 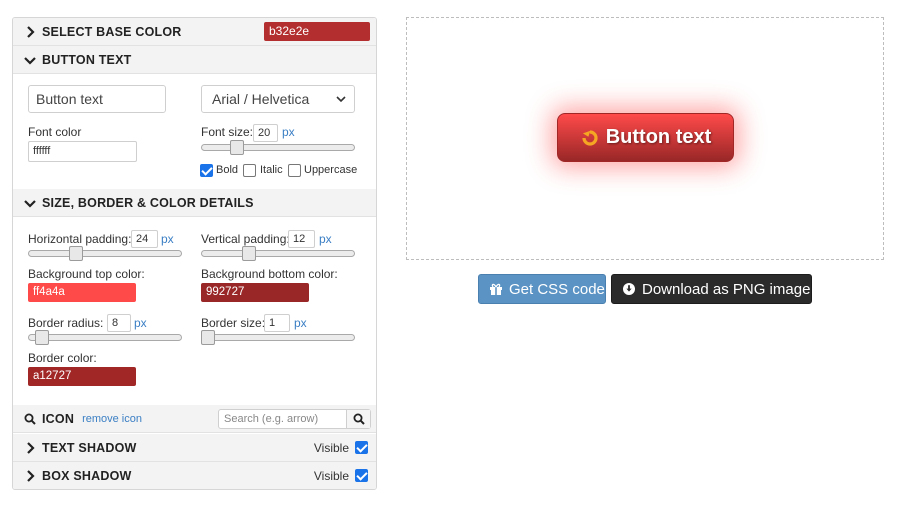 What do you see at coordinates (87, 59) in the screenshot?
I see `section-title: BUTTON TEXT` at bounding box center [87, 59].